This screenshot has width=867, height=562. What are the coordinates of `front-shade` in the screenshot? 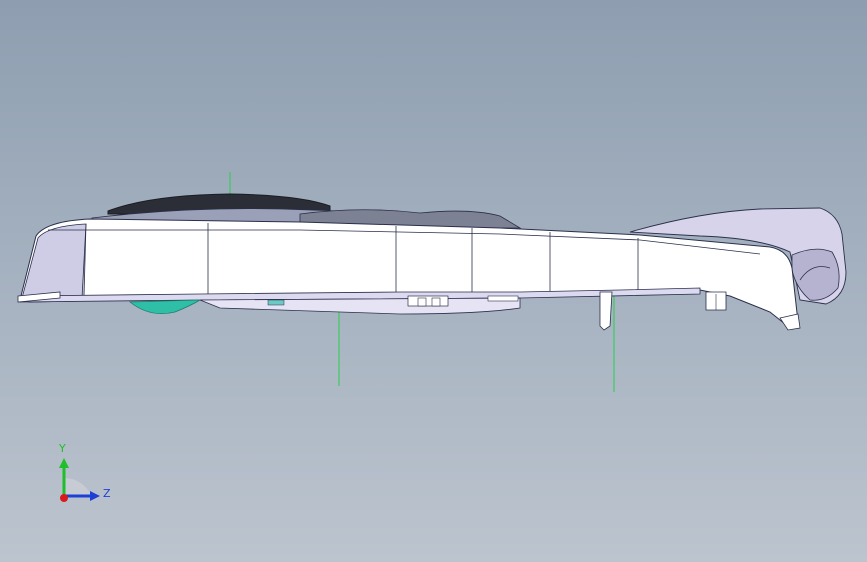 It's located at (54, 261).